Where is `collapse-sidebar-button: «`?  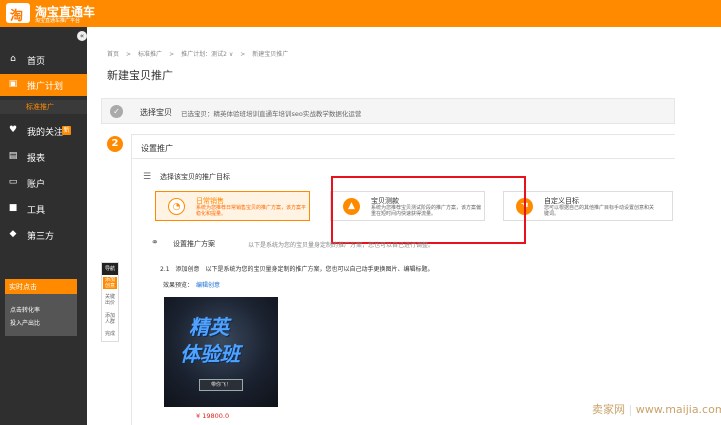
collapse-sidebar-button: « is located at coordinates (82, 36).